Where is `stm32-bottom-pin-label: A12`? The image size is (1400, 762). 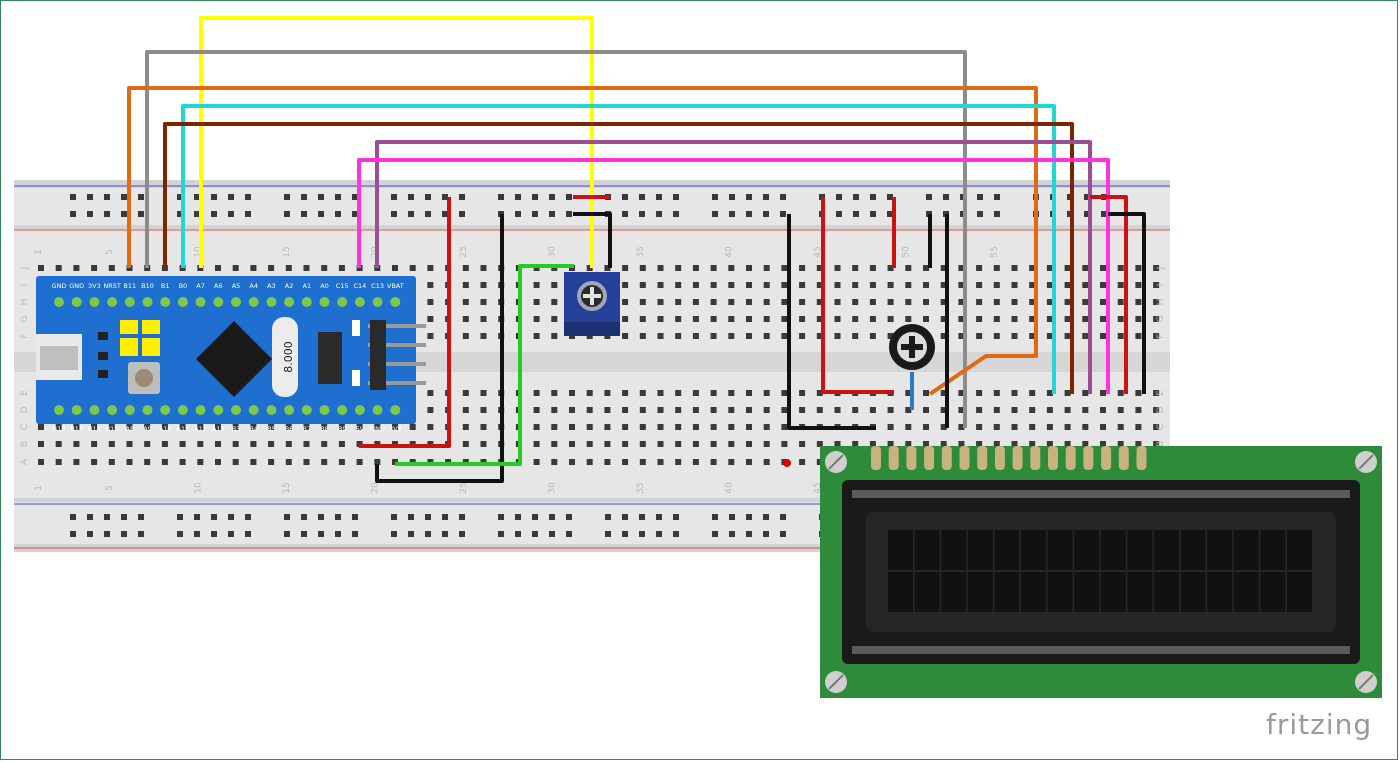 stm32-bottom-pin-label: A12 is located at coordinates (200, 429).